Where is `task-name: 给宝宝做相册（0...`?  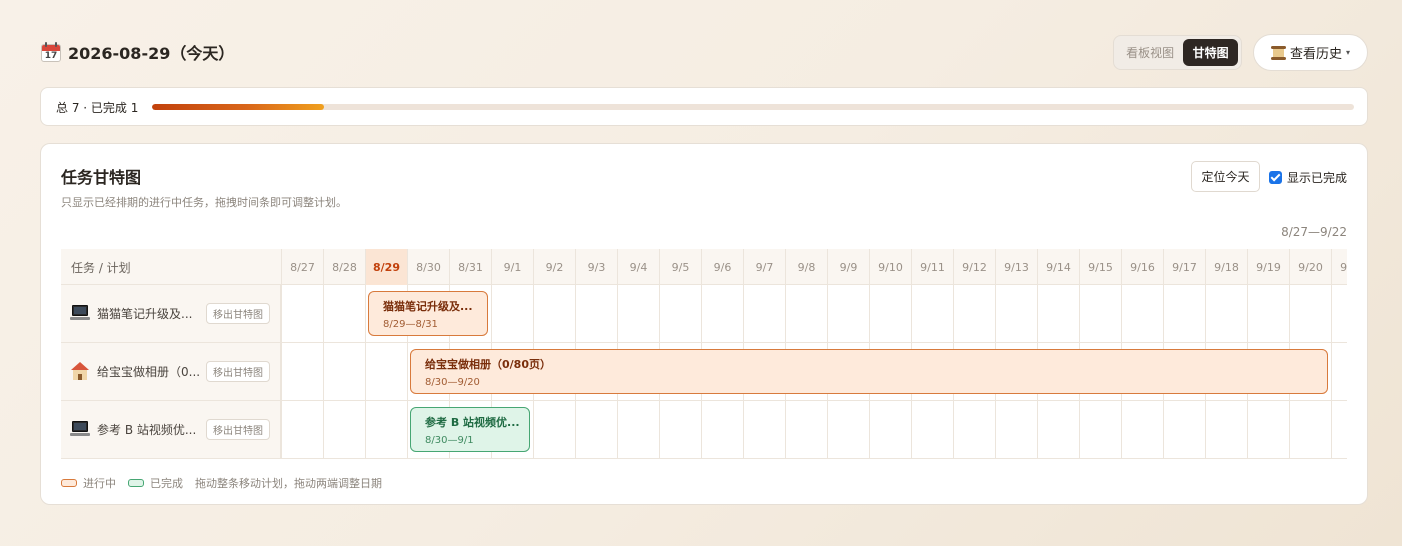
task-name: 给宝宝做相册（0... is located at coordinates (149, 372).